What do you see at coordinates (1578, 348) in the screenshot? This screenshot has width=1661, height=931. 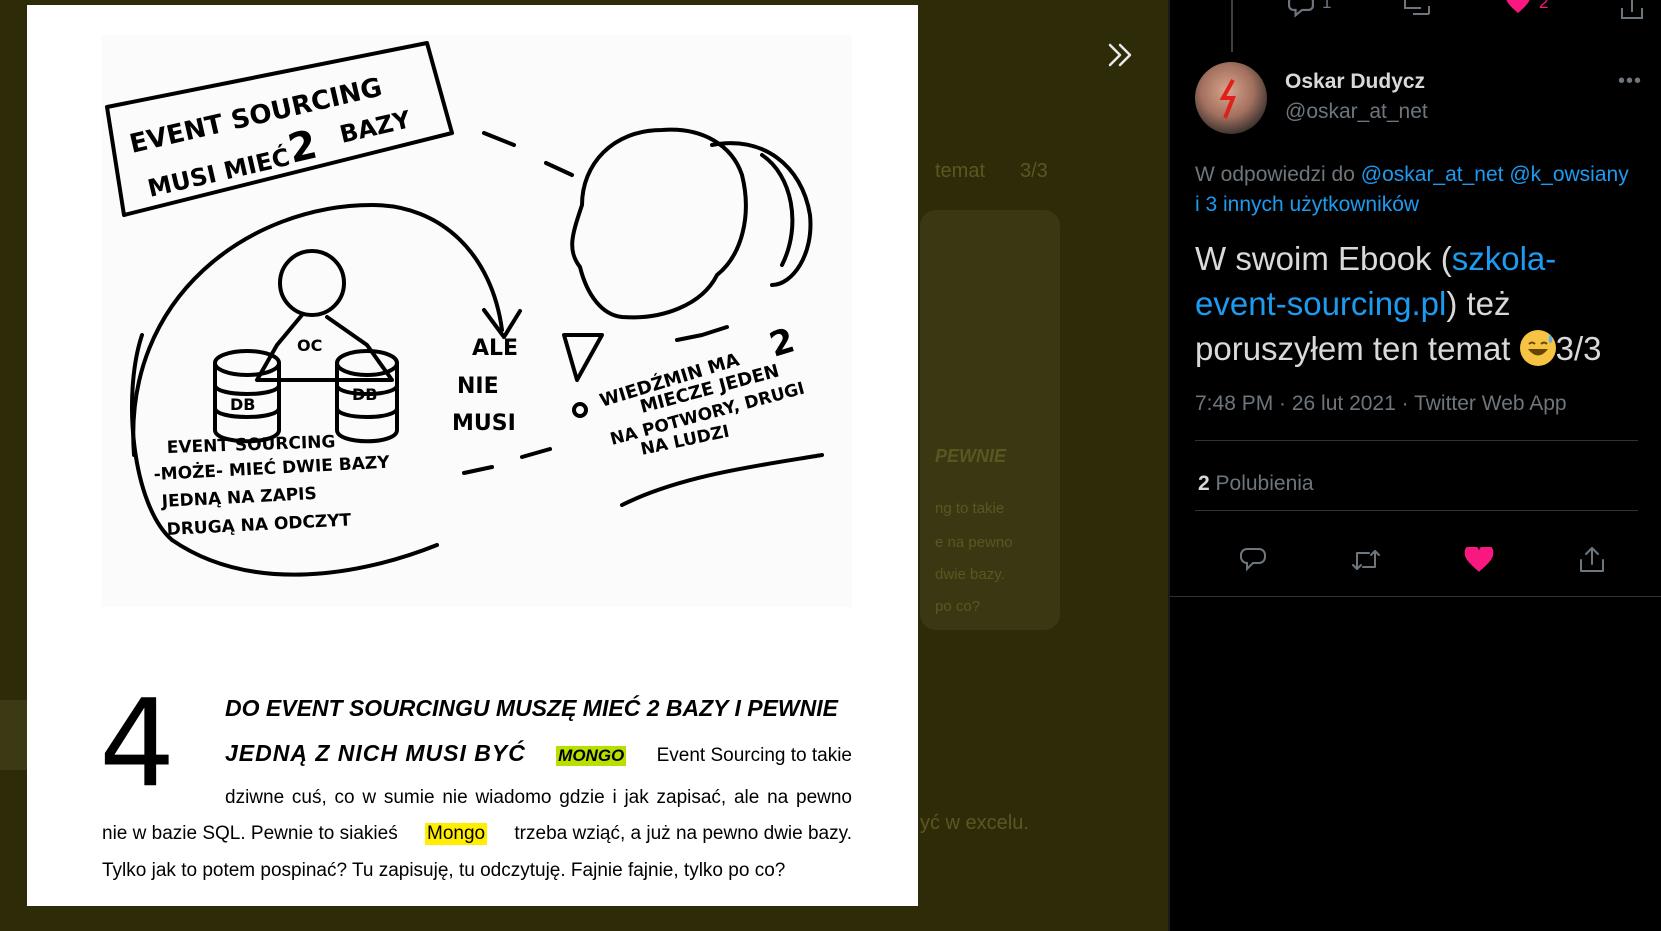 I see `tweet-text-end: 3/3` at bounding box center [1578, 348].